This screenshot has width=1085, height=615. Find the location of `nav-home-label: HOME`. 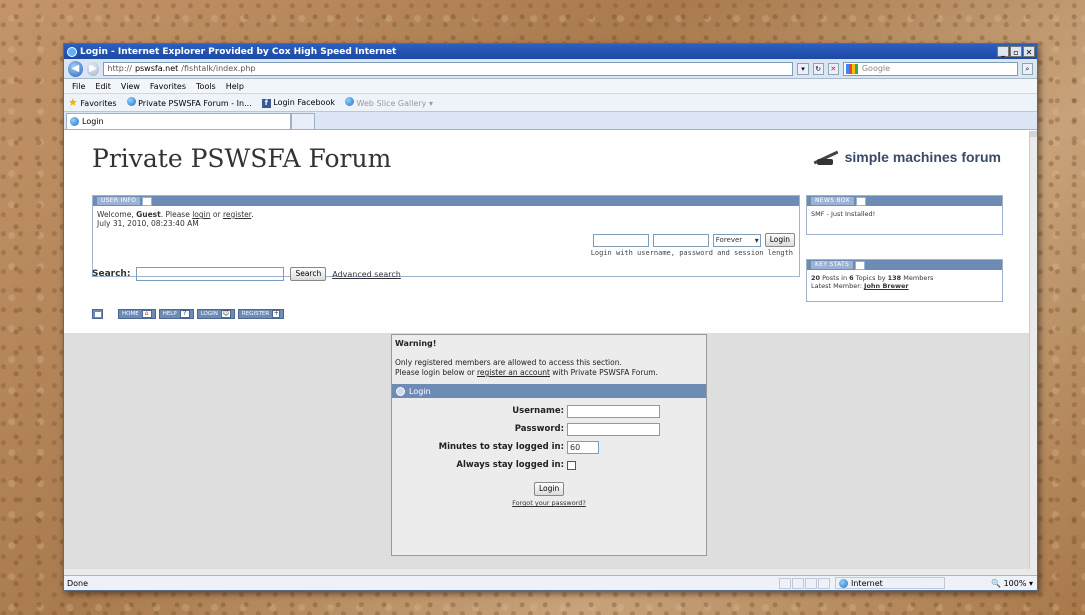

nav-home-label: HOME is located at coordinates (130, 314).